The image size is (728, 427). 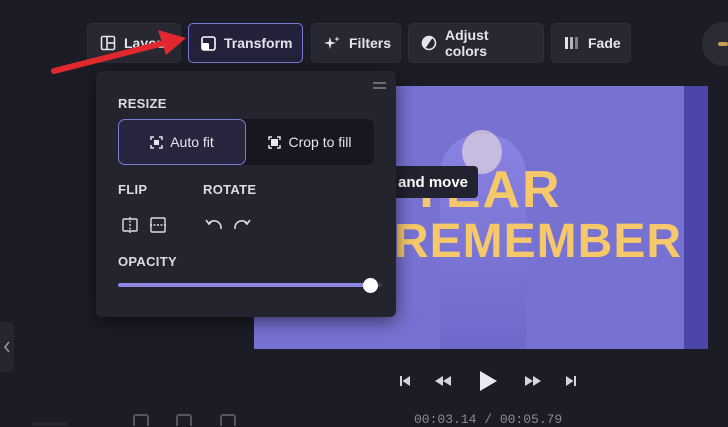 I want to click on preview-title-line2: REMEMBER, so click(x=538, y=241).